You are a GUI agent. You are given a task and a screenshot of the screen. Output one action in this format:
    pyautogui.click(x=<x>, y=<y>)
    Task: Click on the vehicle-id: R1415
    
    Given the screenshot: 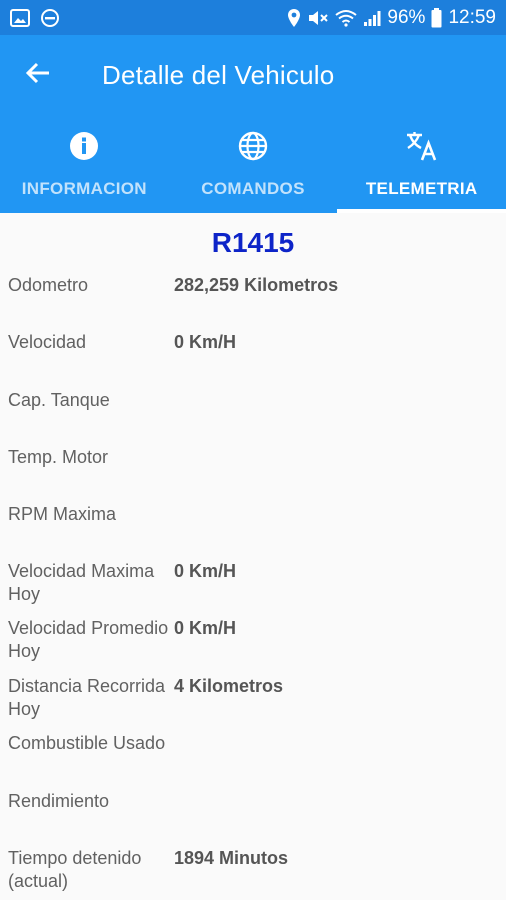 What is the action you would take?
    pyautogui.click(x=253, y=242)
    